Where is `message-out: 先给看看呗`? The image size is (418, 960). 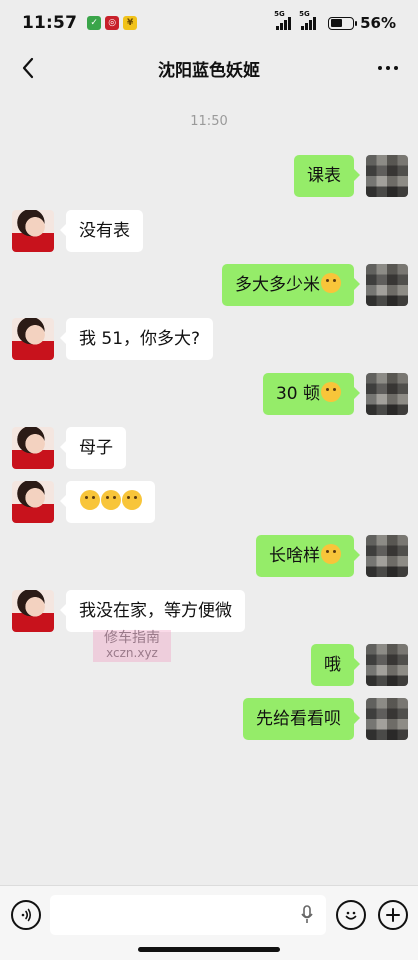 message-out: 先给看看呗 is located at coordinates (325, 719).